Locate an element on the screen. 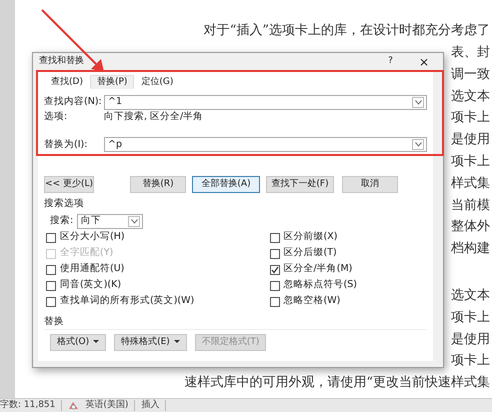 The width and height of the screenshot is (492, 412). proofing-icon is located at coordinates (74, 405).